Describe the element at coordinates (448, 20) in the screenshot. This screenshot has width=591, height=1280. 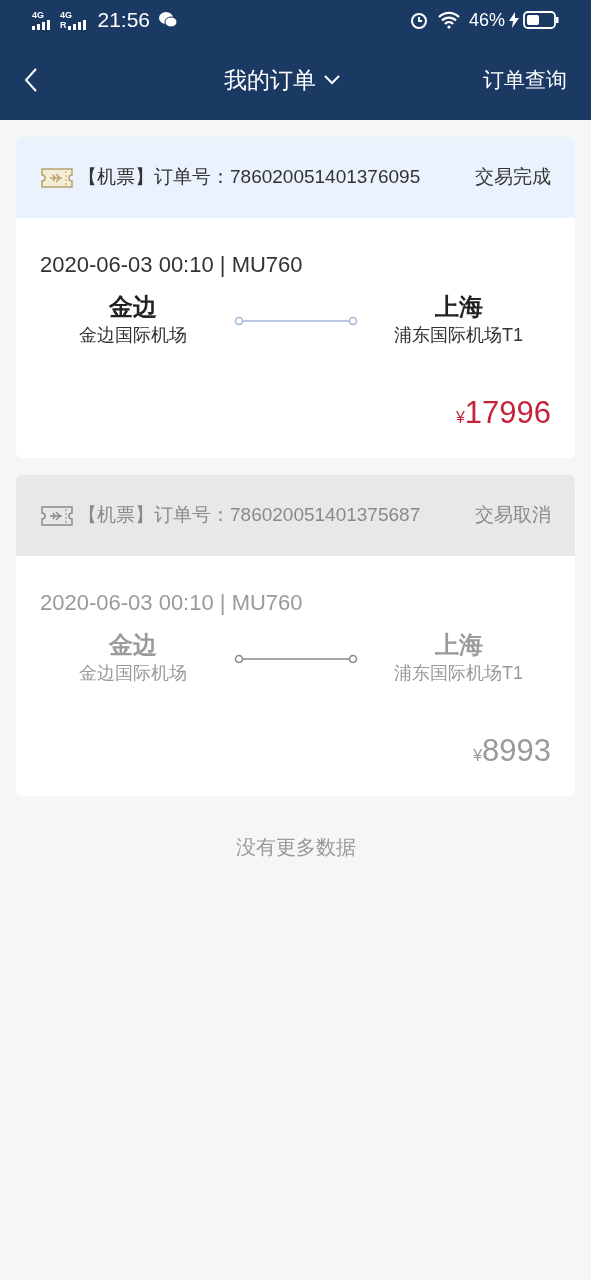
I see `wifi-icon` at that location.